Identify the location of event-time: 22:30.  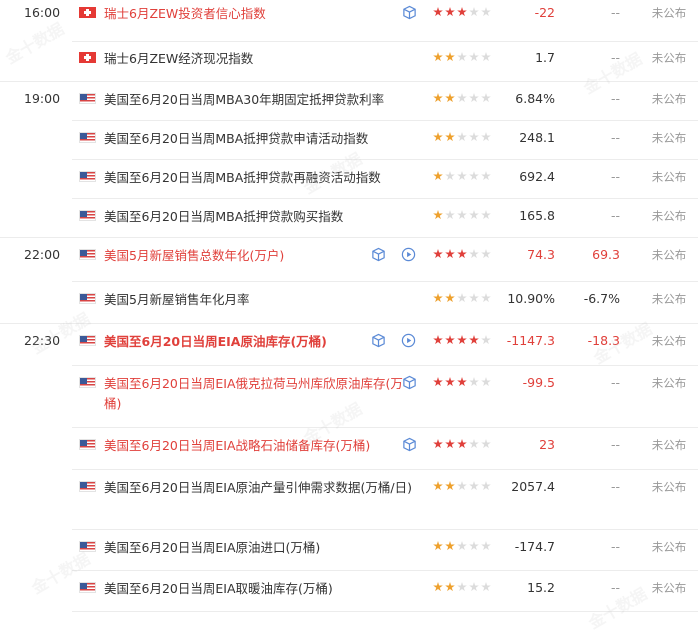
(42, 340).